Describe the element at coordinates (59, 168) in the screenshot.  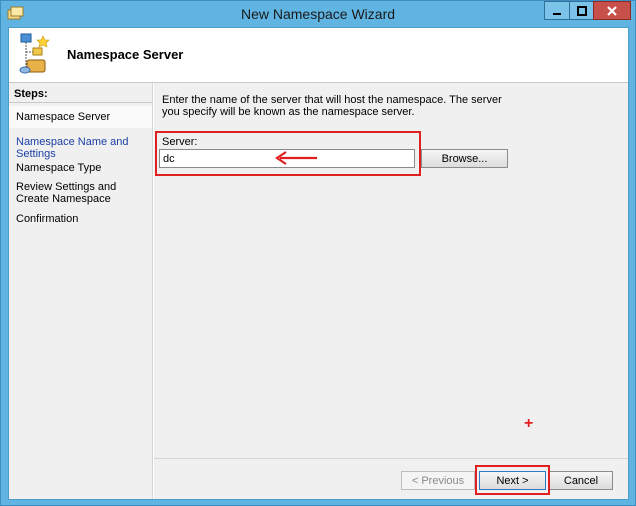
I see `step-namespace-type: Namespace Type` at that location.